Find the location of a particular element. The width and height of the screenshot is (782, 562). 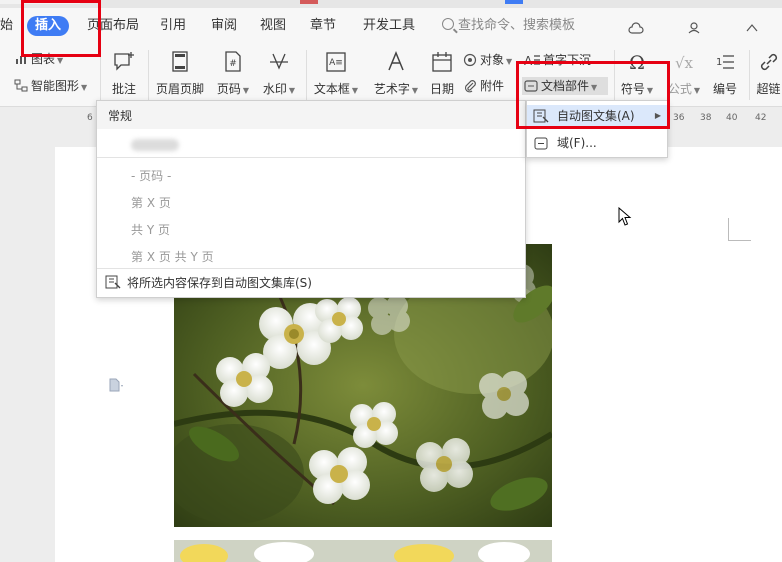

cloud-sync-icon is located at coordinates (636, 29).